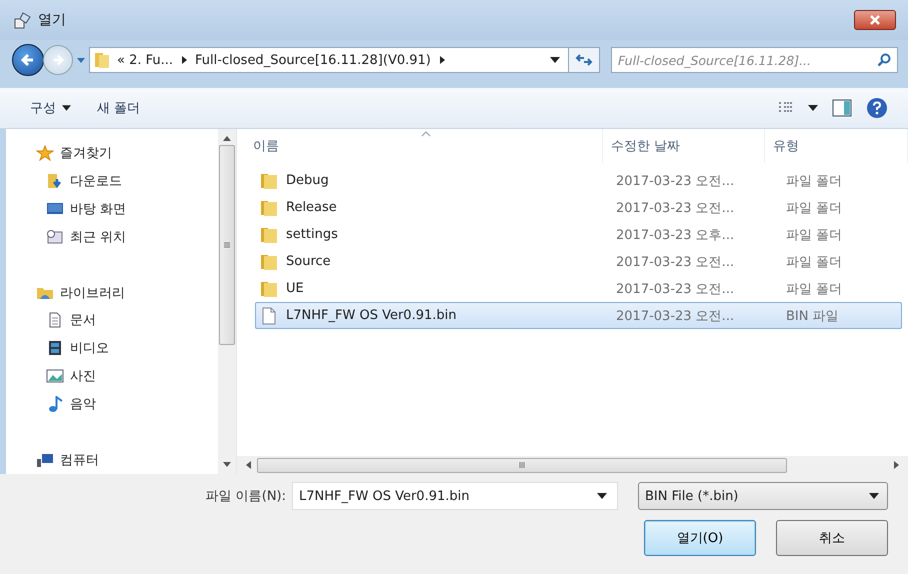 Image resolution: width=908 pixels, height=574 pixels. Describe the element at coordinates (308, 261) in the screenshot. I see `file-name: Source` at that location.